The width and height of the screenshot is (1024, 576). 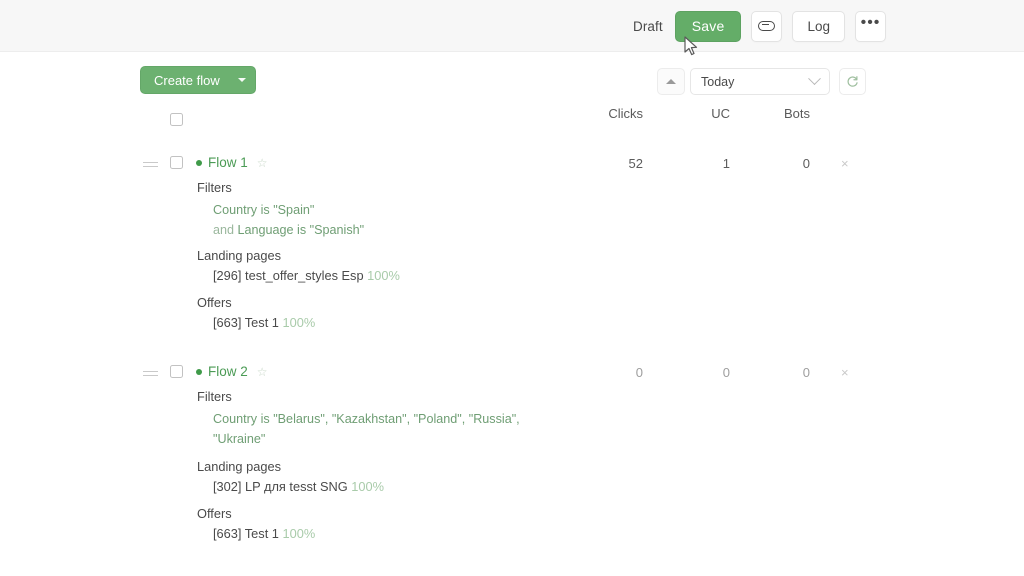 I want to click on caret-up-icon, so click(x=671, y=81).